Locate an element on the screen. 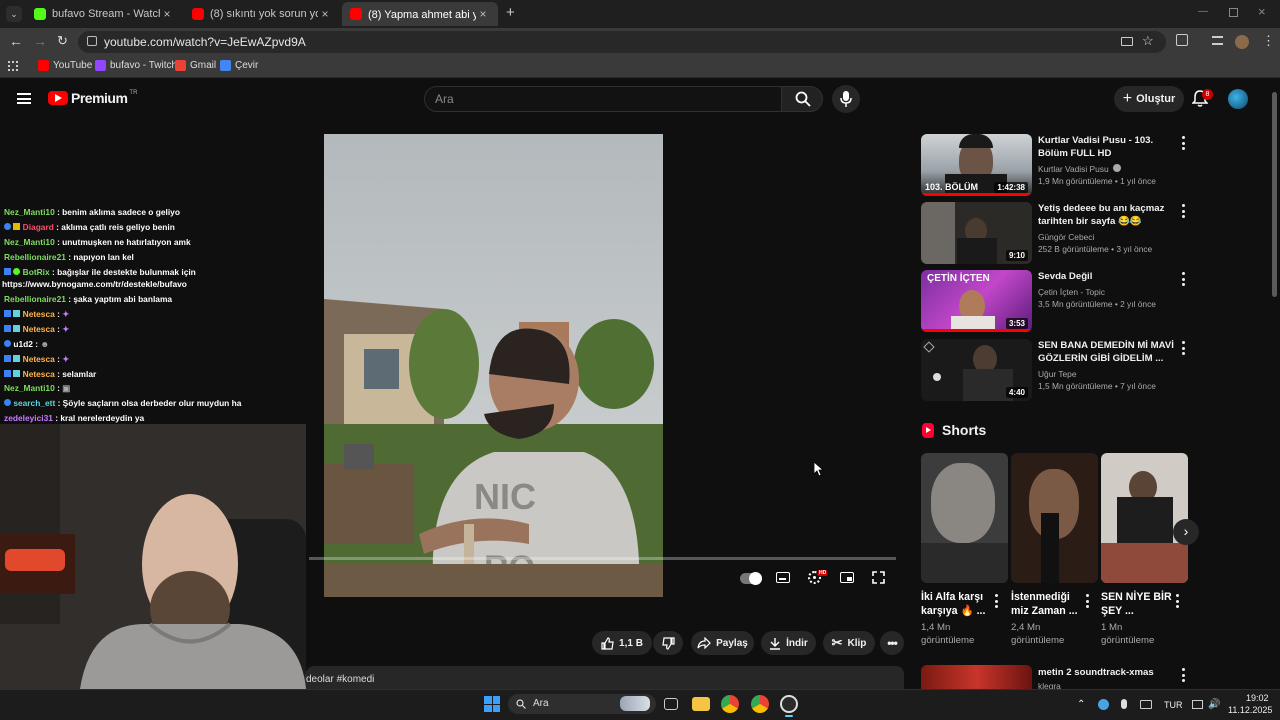  file-explorer-icon is located at coordinates (701, 704).